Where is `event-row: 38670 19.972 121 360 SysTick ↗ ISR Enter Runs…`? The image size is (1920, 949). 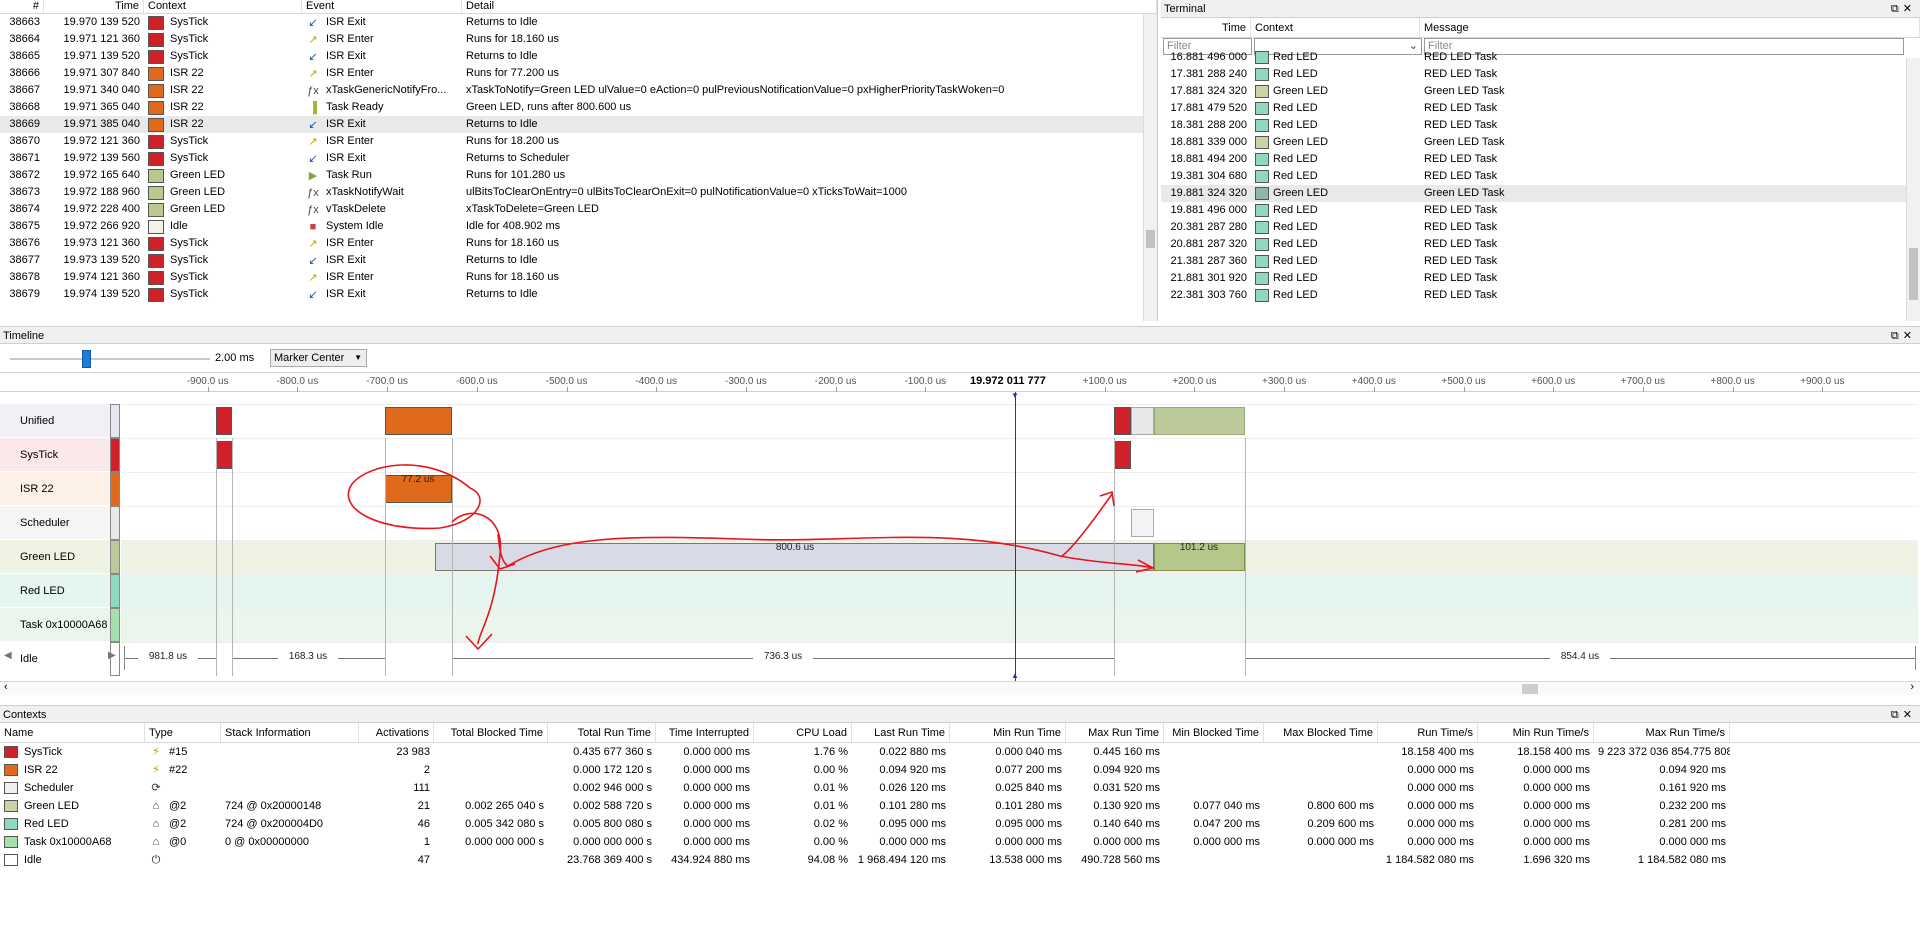 event-row: 38670 19.972 121 360 SysTick ↗ ISR Enter Runs… is located at coordinates (578, 141).